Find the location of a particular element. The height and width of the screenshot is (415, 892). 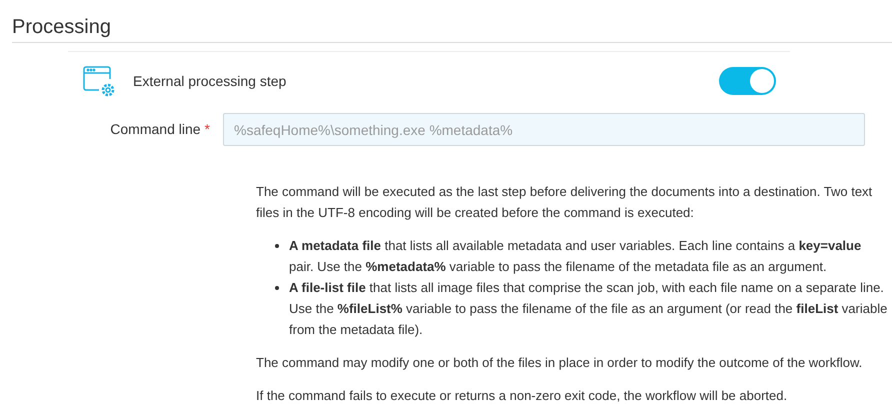

command-line-field: %safeqHome%\something.exe %metadata% is located at coordinates (544, 129).